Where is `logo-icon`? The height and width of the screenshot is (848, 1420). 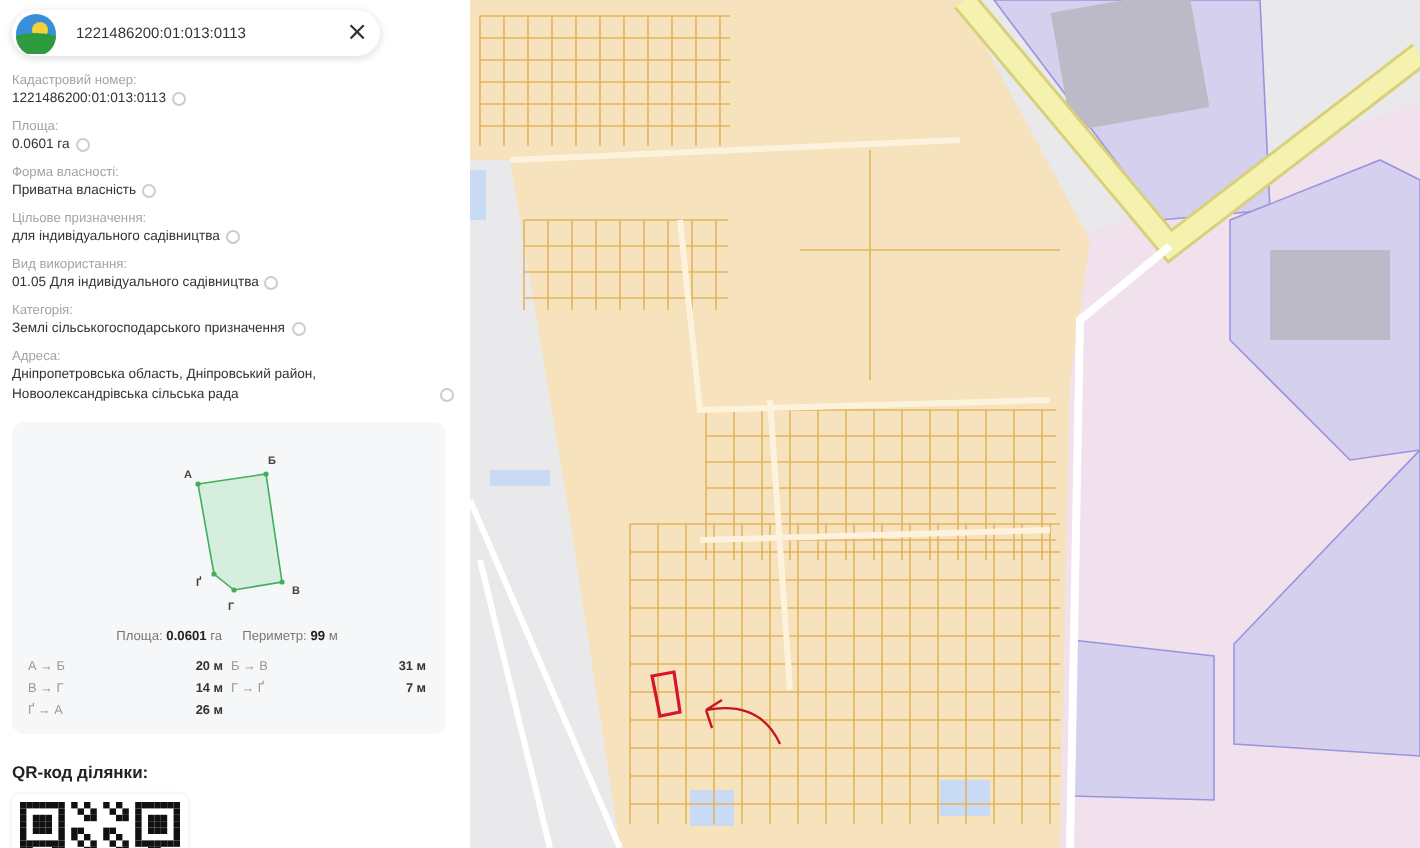 logo-icon is located at coordinates (36, 33).